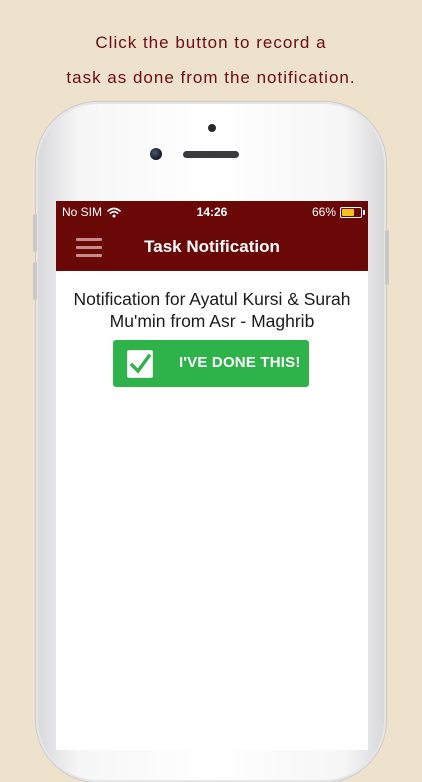 Image resolution: width=422 pixels, height=782 pixels. What do you see at coordinates (212, 212) in the screenshot?
I see `status-bar: No SIM 14:26 66%` at bounding box center [212, 212].